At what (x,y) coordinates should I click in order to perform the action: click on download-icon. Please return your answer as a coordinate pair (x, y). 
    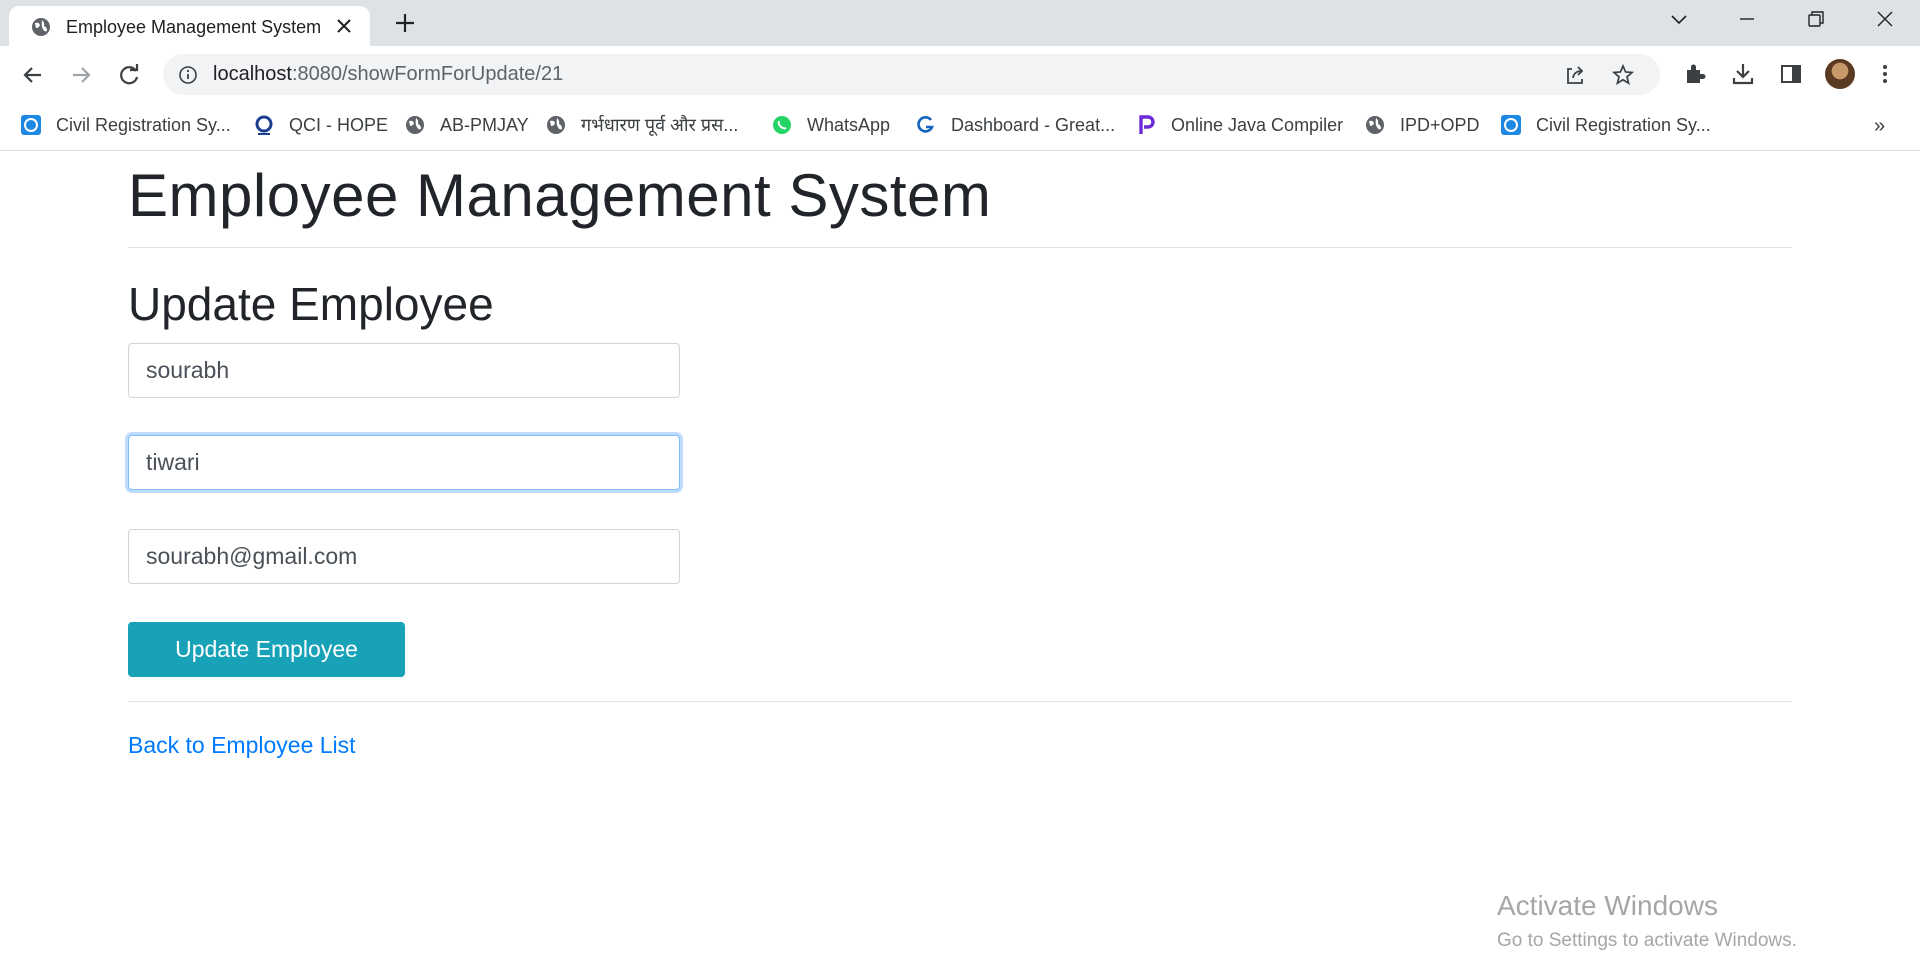
    Looking at the image, I should click on (1743, 74).